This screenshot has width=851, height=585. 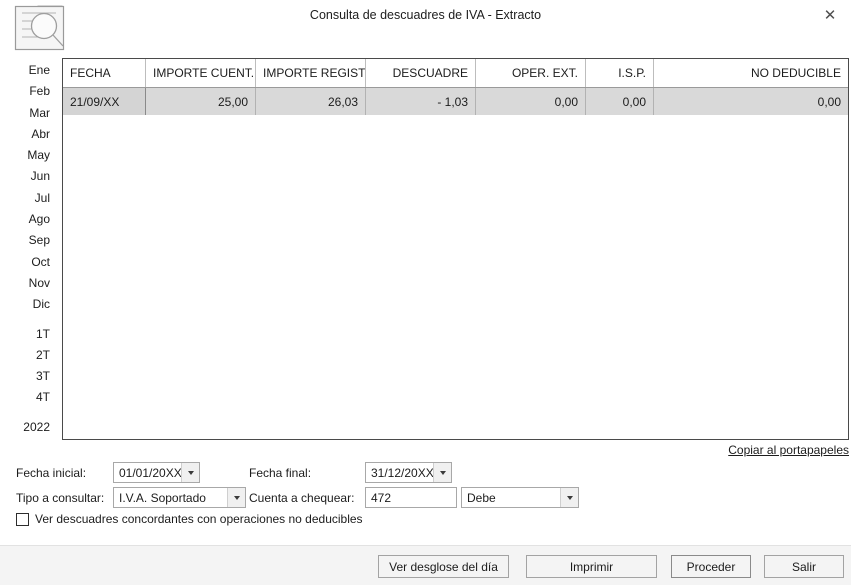 What do you see at coordinates (280, 473) in the screenshot?
I see `fecha-final-label: Fecha final:` at bounding box center [280, 473].